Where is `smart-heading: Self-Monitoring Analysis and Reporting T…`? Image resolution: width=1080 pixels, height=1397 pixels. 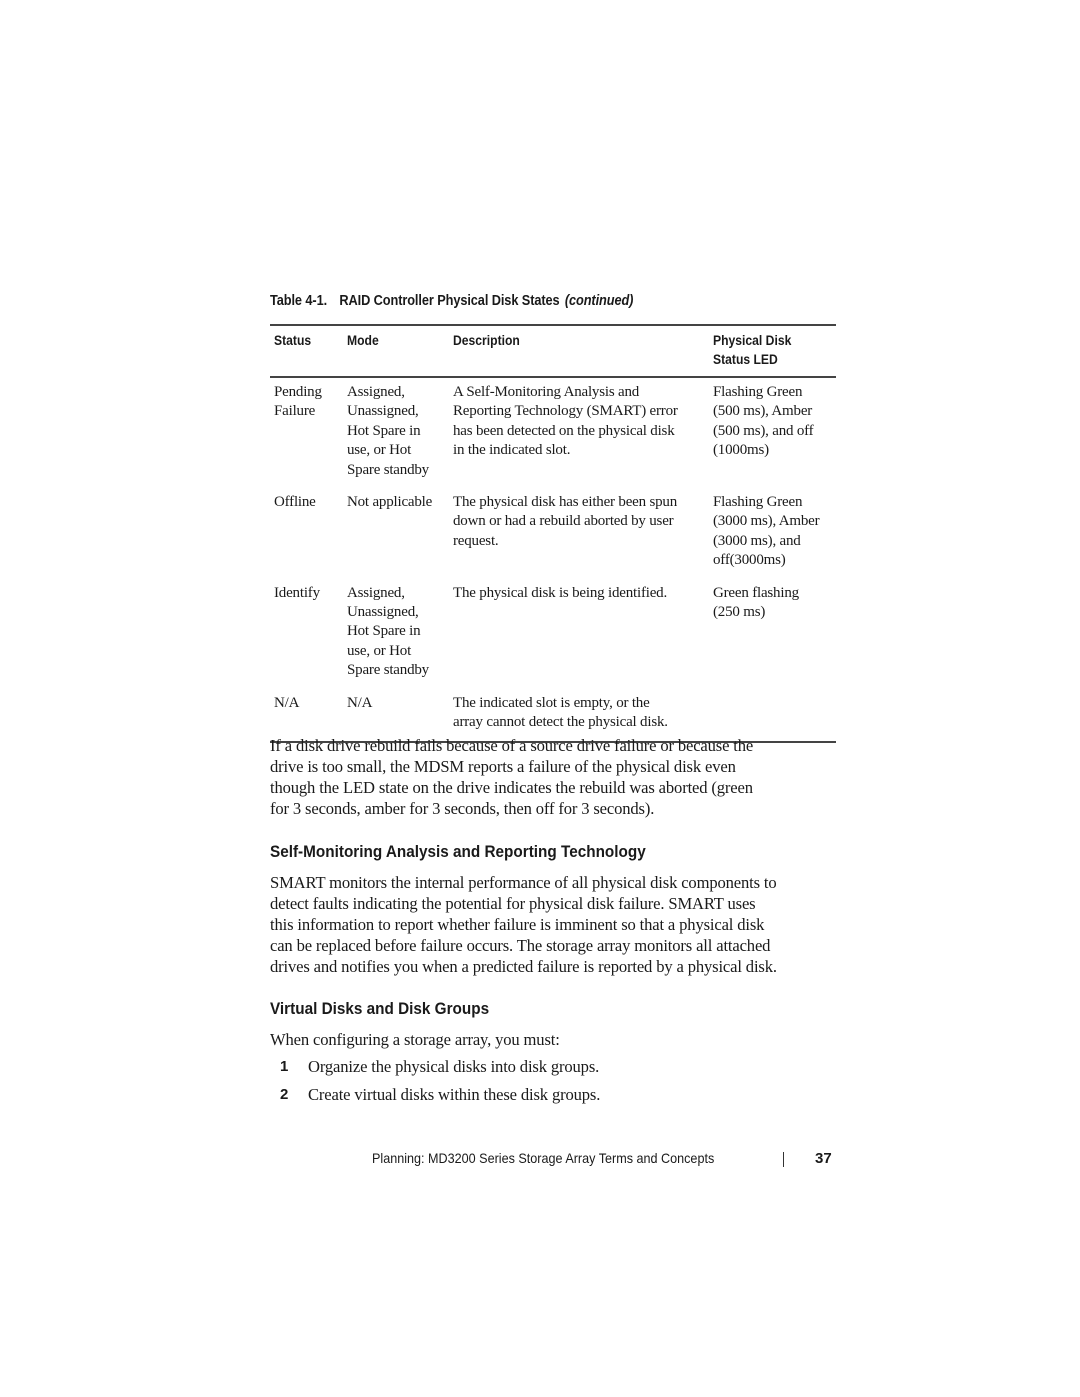 smart-heading: Self-Monitoring Analysis and Reporting T… is located at coordinates (458, 851).